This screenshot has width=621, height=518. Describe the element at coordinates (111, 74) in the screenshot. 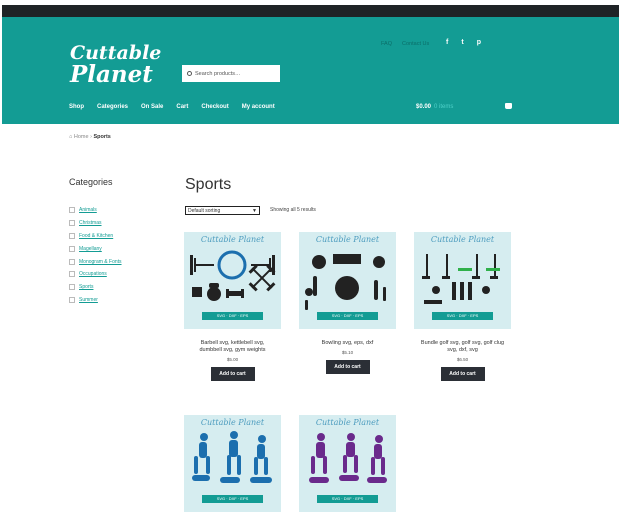

I see `logo-line-2: Planet` at that location.